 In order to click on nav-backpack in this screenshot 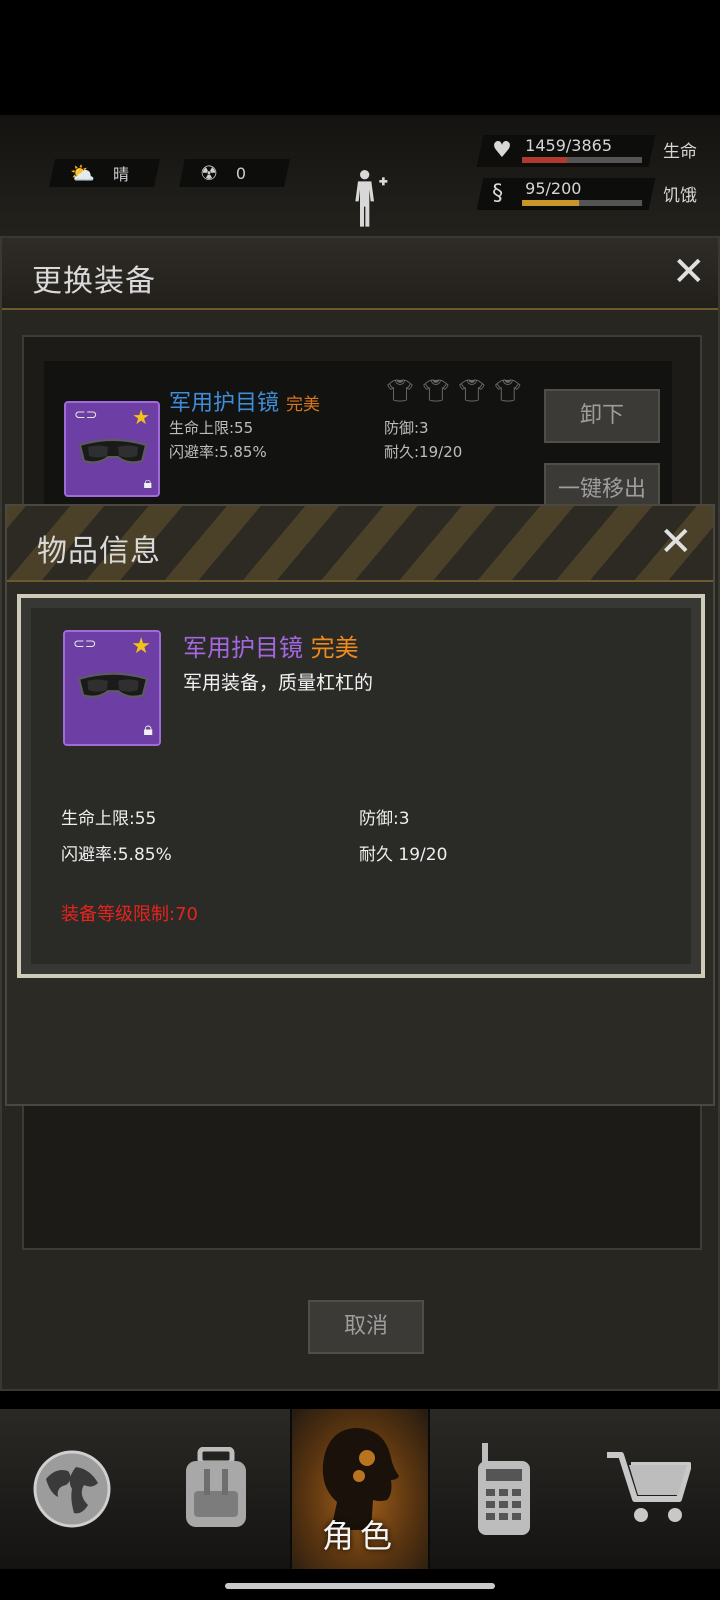, I will do `click(216, 1489)`.